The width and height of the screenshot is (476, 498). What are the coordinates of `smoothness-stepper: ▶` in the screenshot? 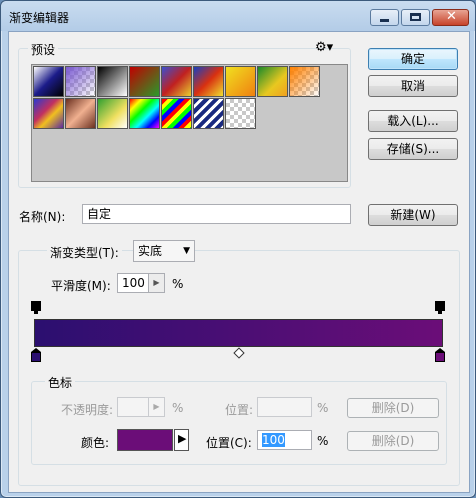 It's located at (156, 283).